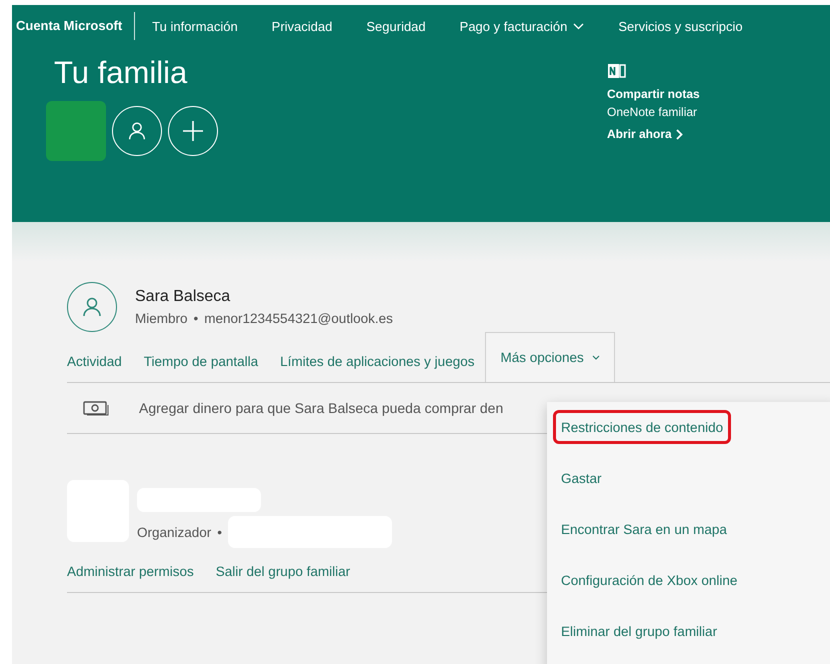  I want to click on nav-link: Seguridad, so click(396, 26).